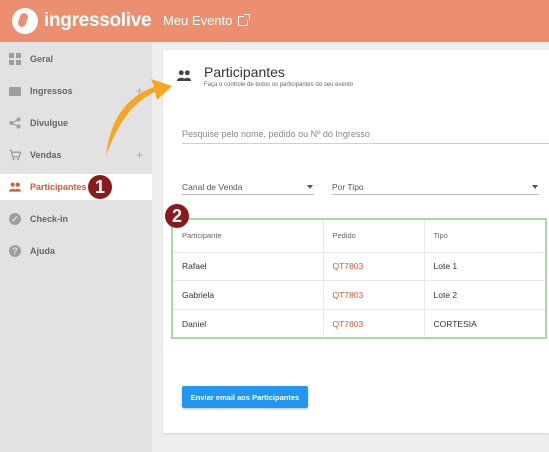 This screenshot has width=549, height=452. I want to click on column-header-tipo: Tipo, so click(484, 236).